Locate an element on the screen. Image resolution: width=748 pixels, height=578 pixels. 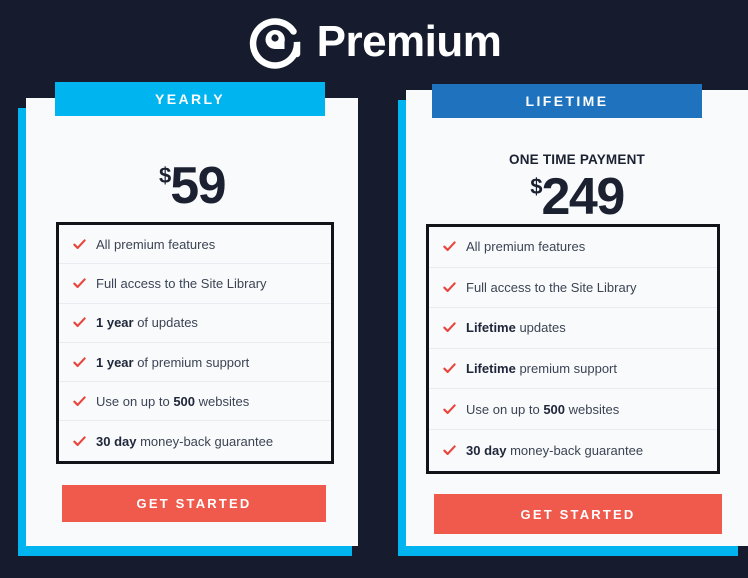
yearly-price-block: $59 is located at coordinates (192, 186).